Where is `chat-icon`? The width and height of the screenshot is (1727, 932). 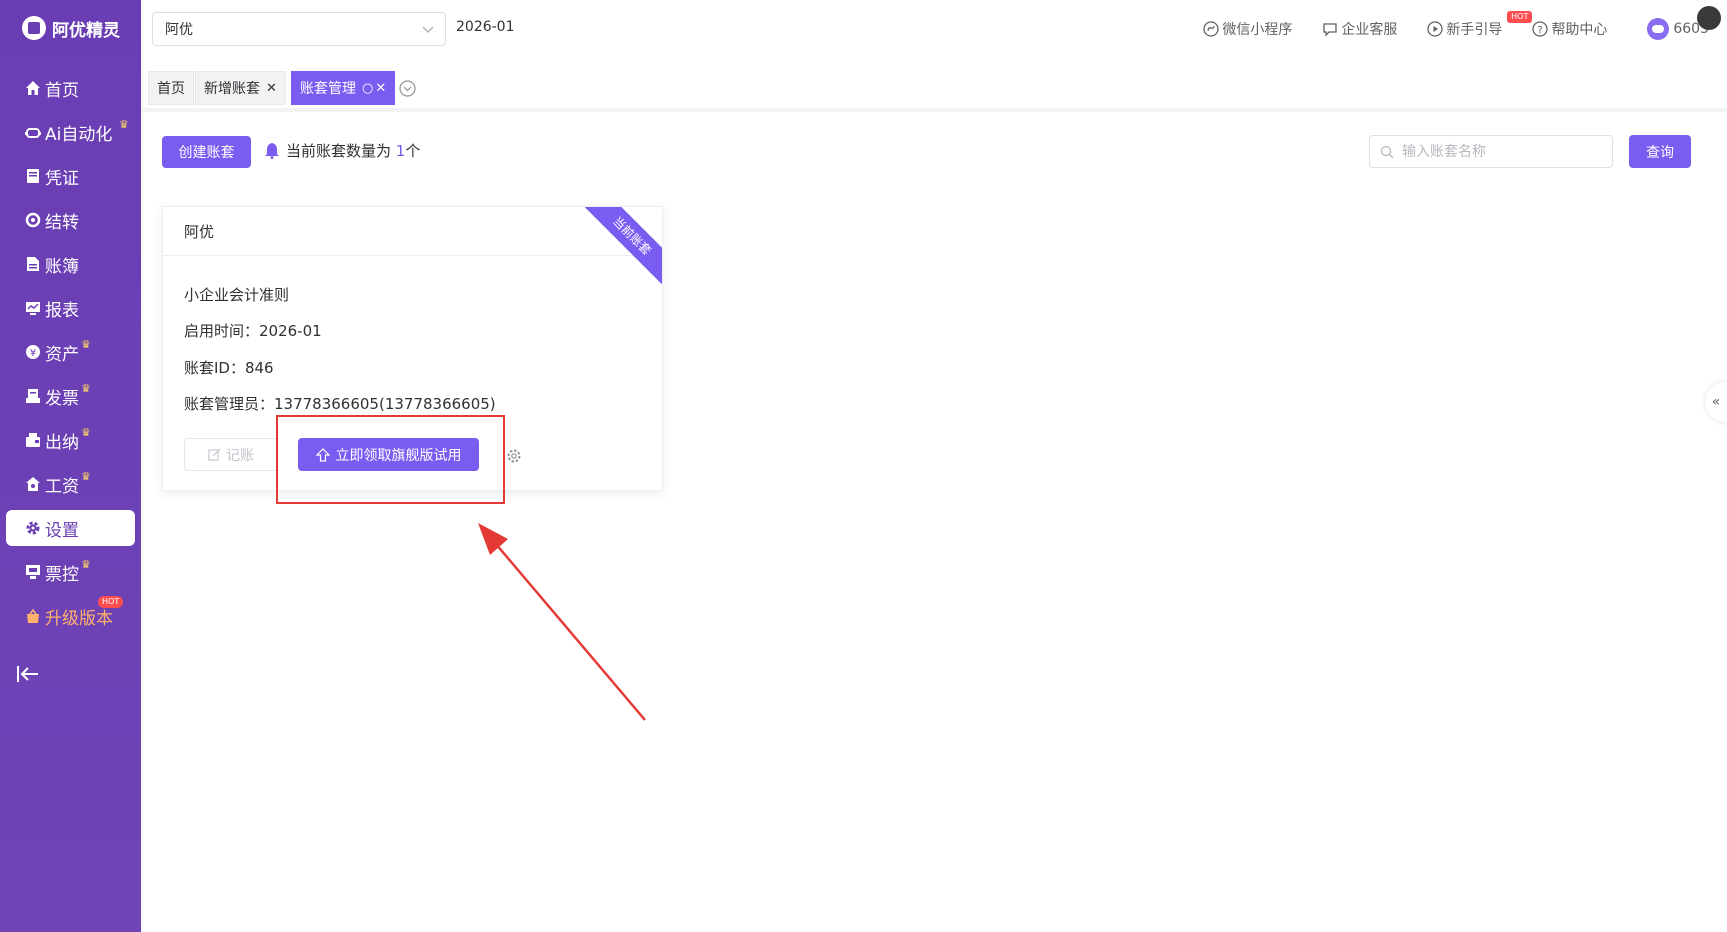
chat-icon is located at coordinates (1330, 30).